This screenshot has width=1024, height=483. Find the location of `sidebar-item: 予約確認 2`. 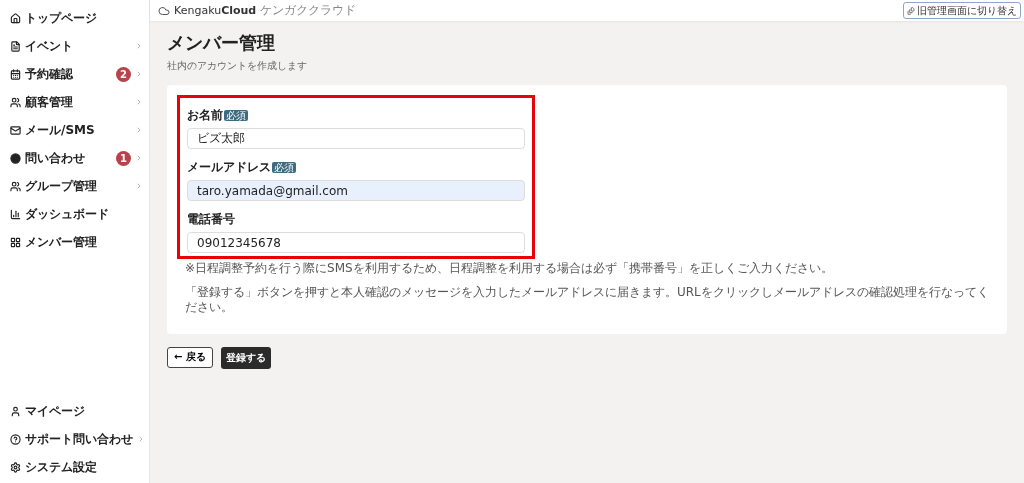

sidebar-item: 予約確認 2 is located at coordinates (74, 74).